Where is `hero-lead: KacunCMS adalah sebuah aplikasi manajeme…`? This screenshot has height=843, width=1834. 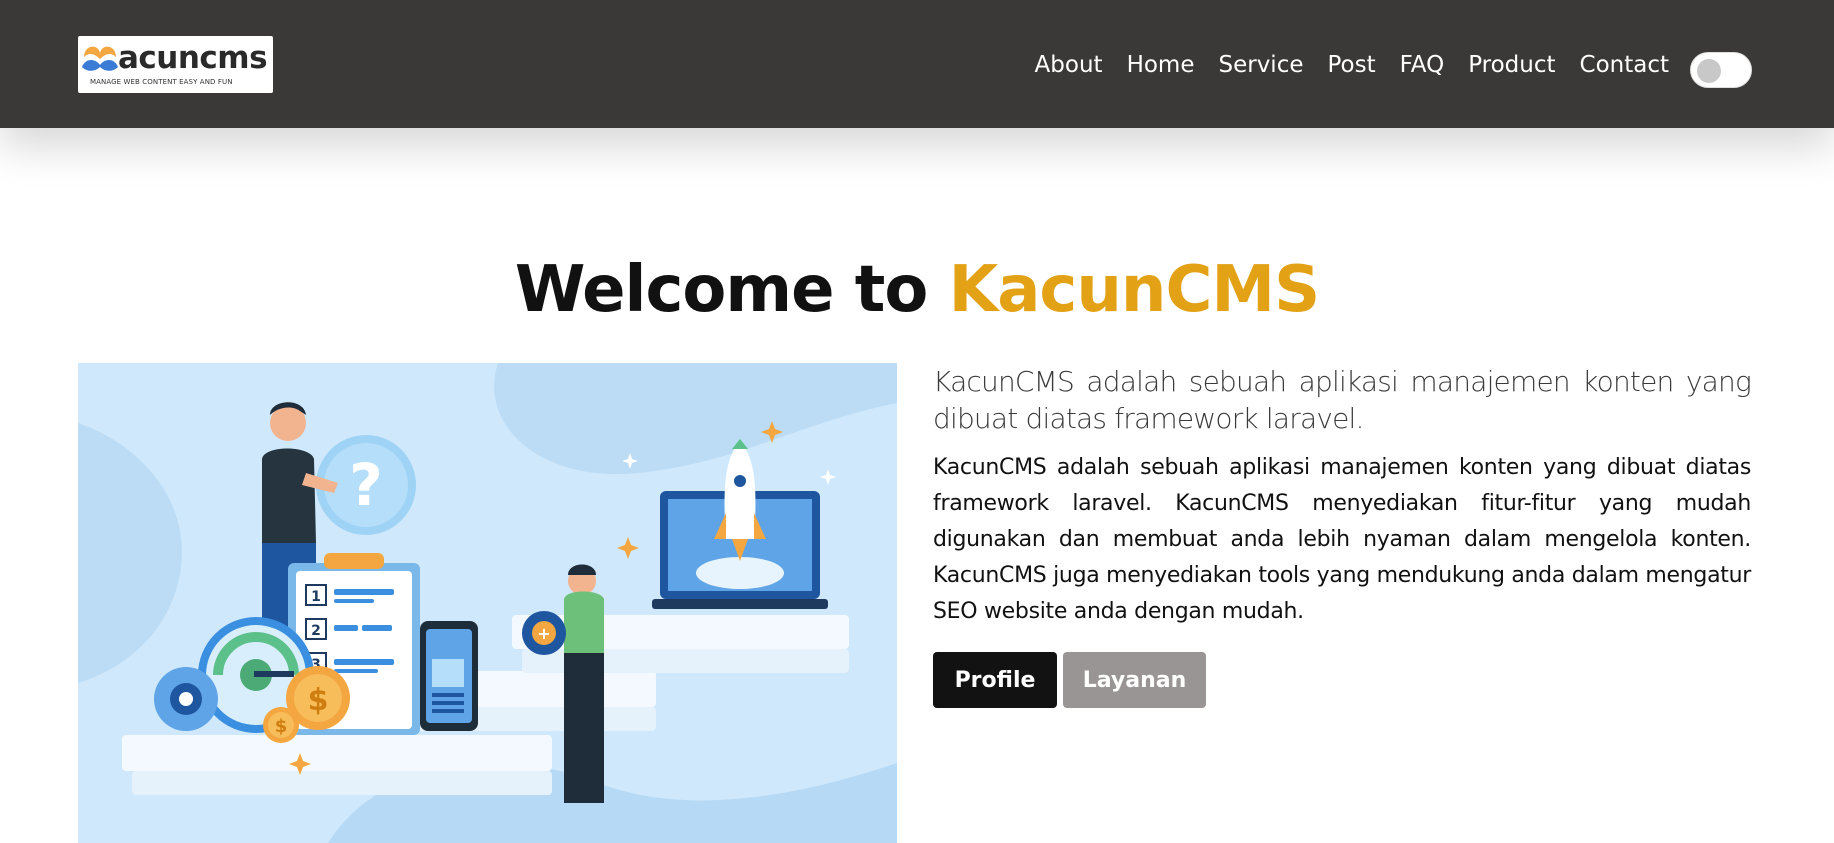
hero-lead: KacunCMS adalah sebuah aplikasi manajeme… is located at coordinates (1342, 400).